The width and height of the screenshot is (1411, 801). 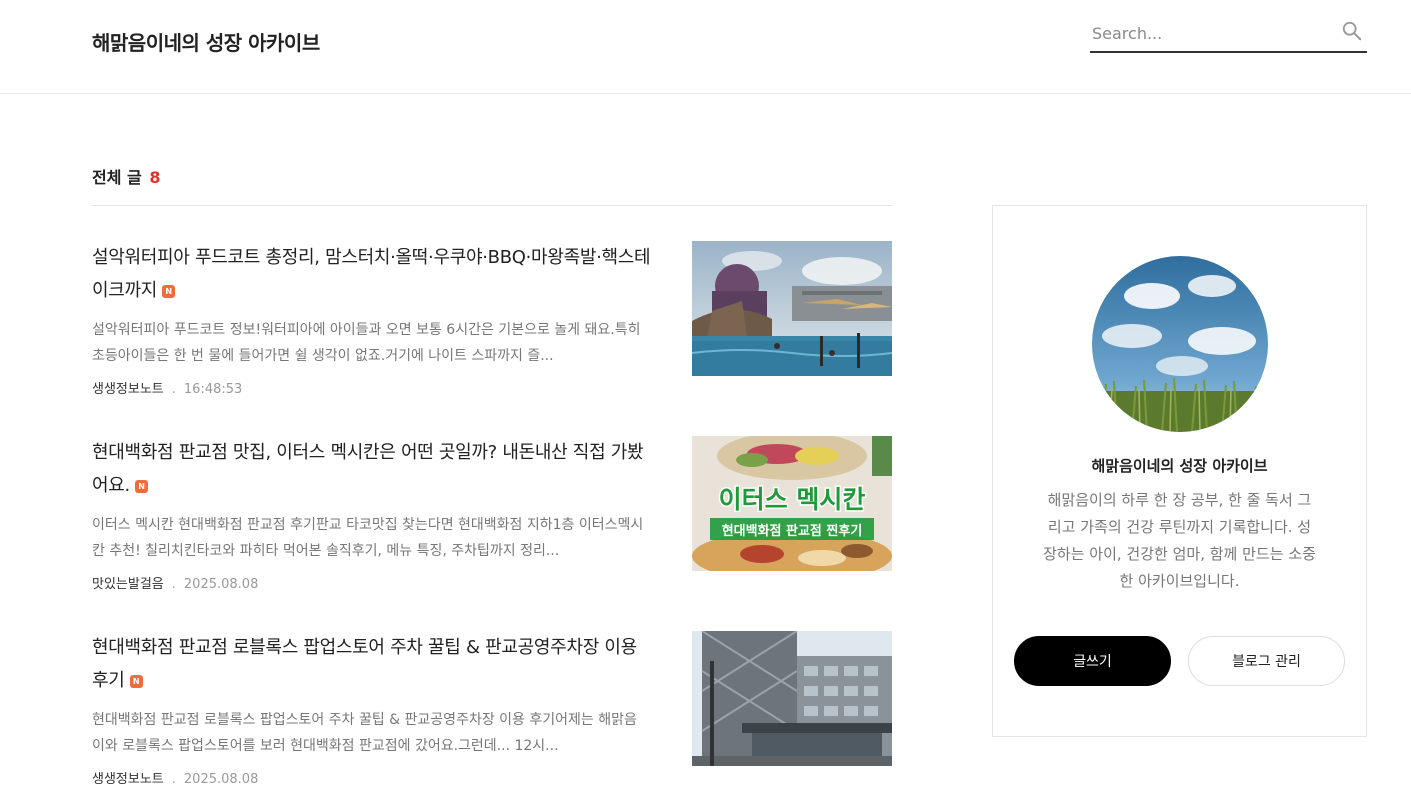 I want to click on post-thumbnail: 이터스 멕시칸 현대백화점 판교점 찐후기, so click(x=792, y=503).